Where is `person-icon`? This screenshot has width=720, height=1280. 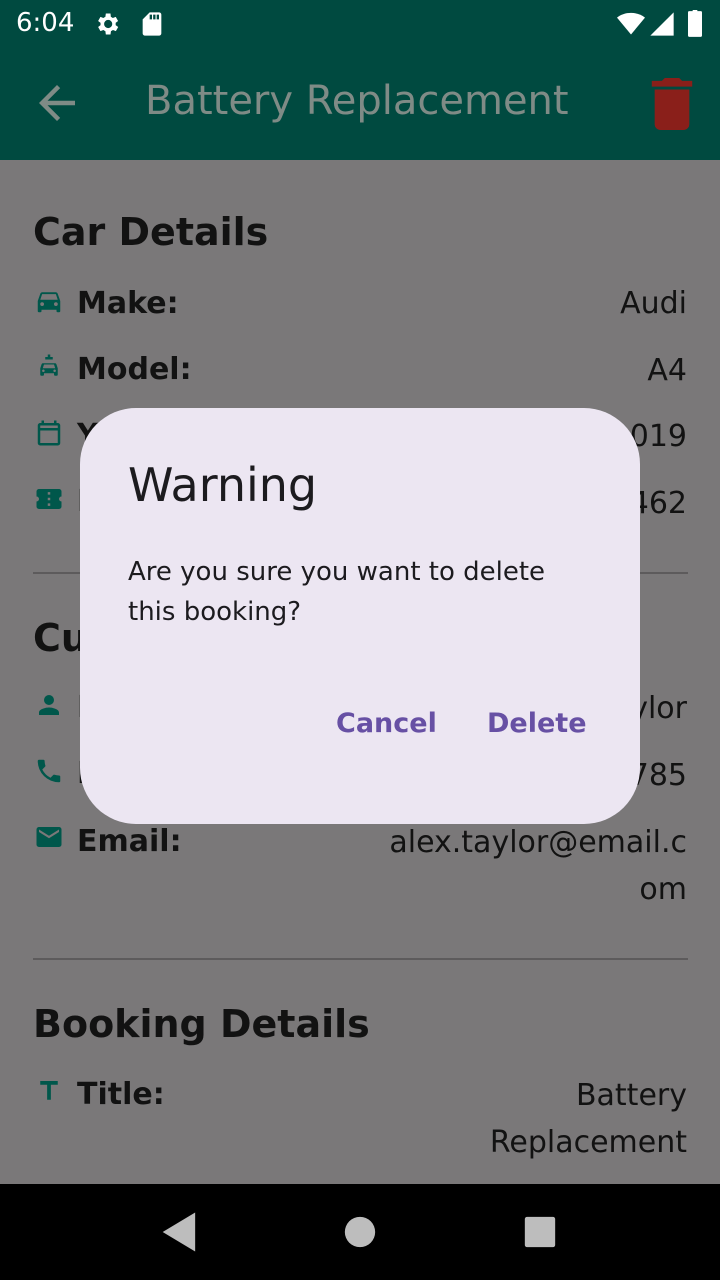
person-icon is located at coordinates (49, 705).